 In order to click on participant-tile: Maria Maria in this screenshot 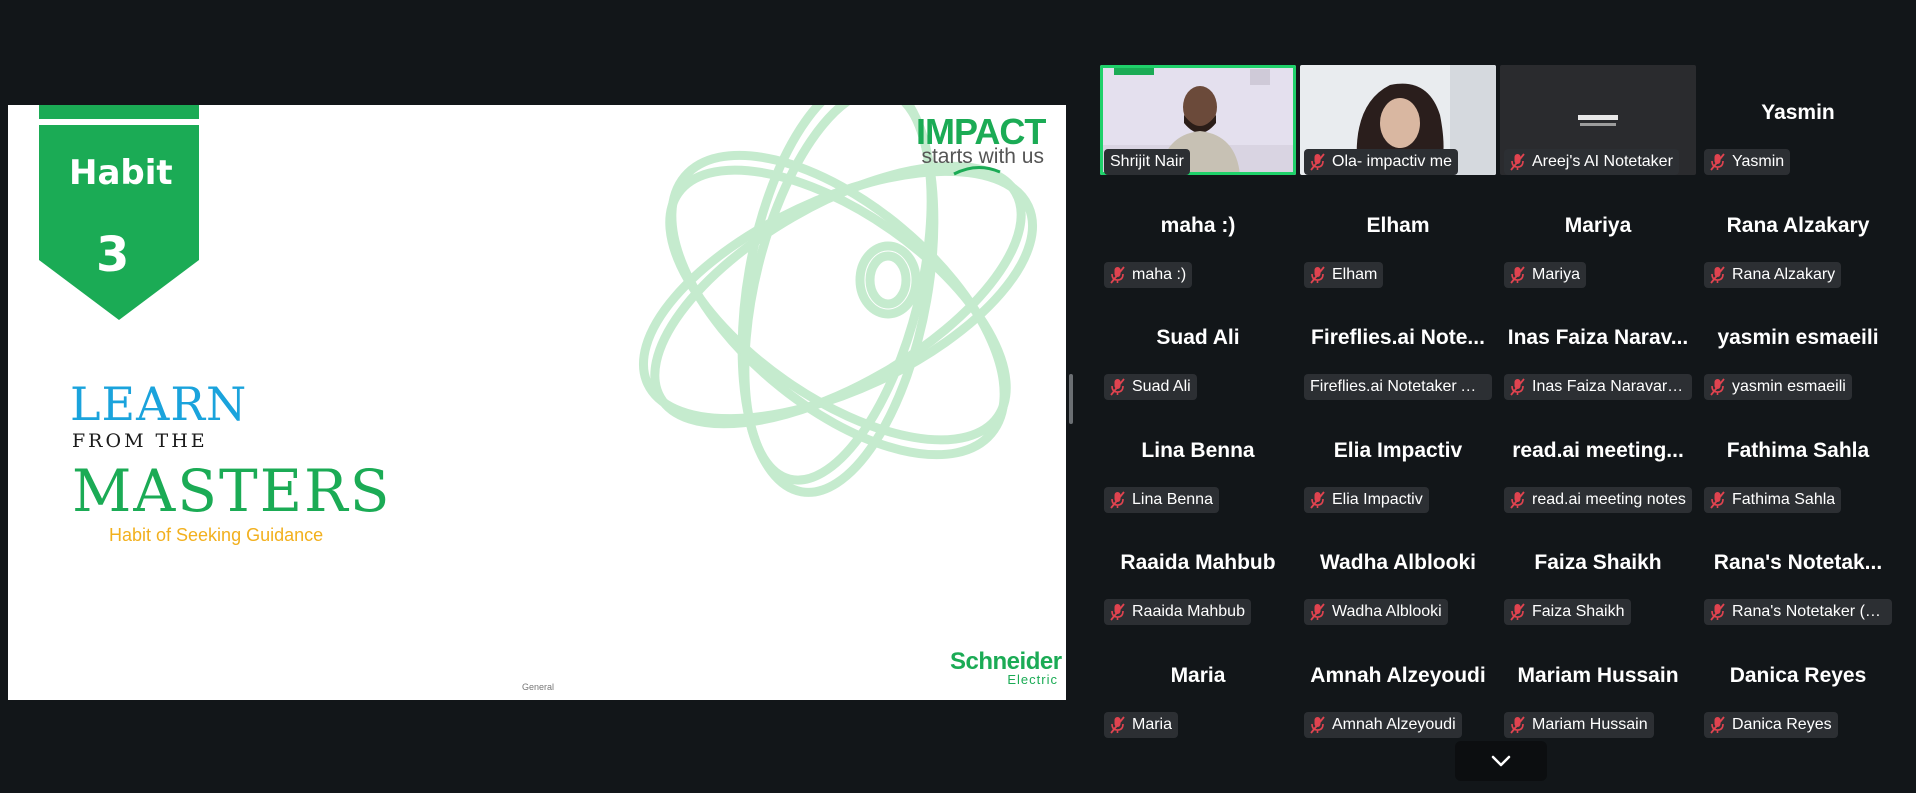, I will do `click(1198, 683)`.